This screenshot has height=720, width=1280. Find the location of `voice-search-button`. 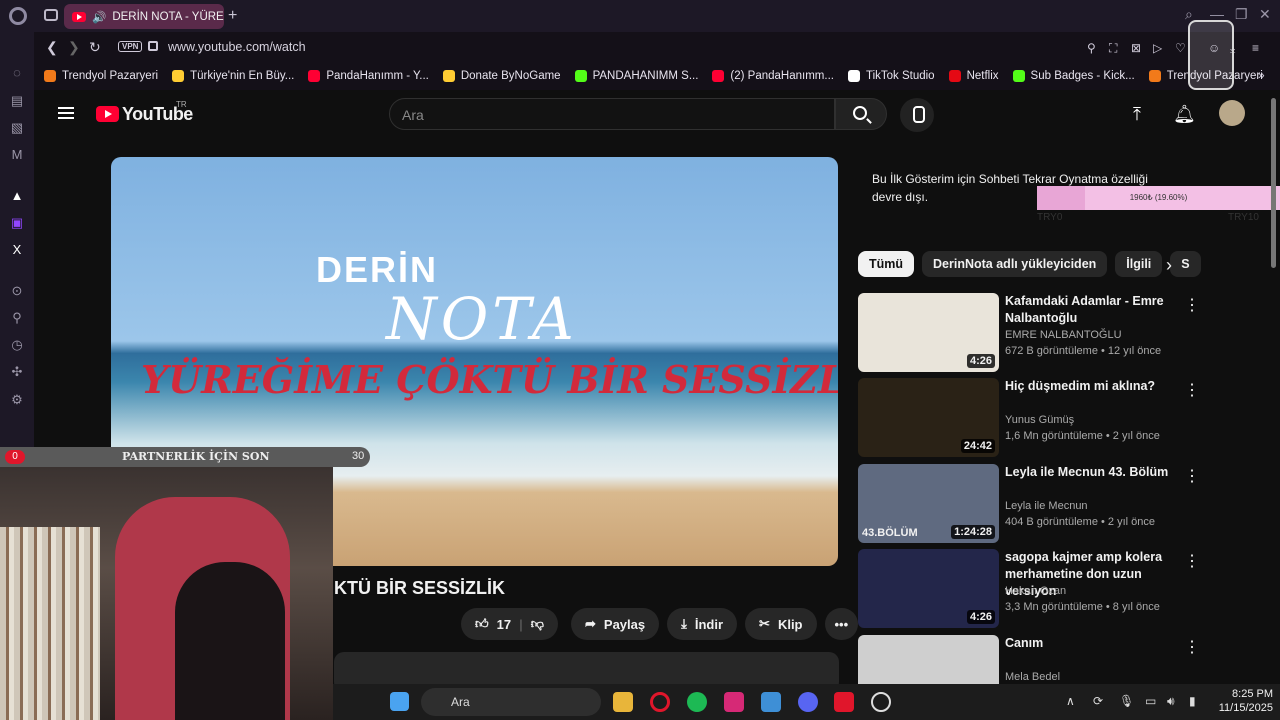

voice-search-button is located at coordinates (917, 115).